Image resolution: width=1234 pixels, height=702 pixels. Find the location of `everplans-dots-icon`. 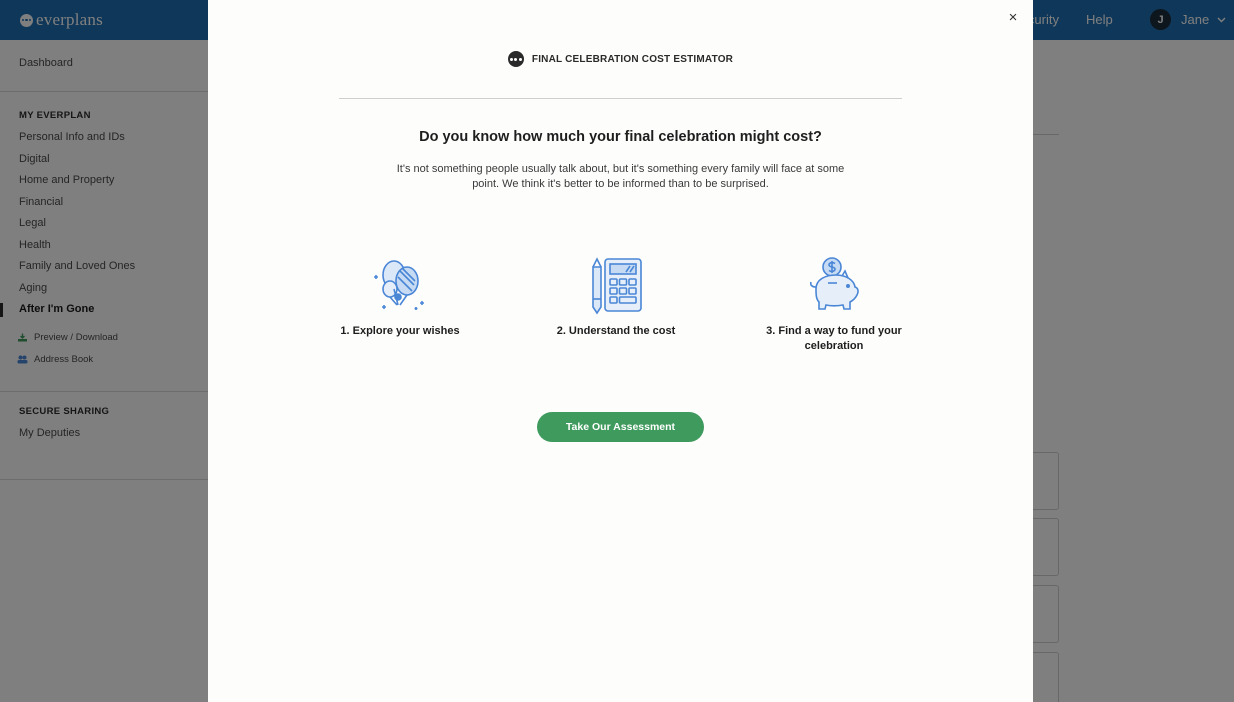

everplans-dots-icon is located at coordinates (515, 59).